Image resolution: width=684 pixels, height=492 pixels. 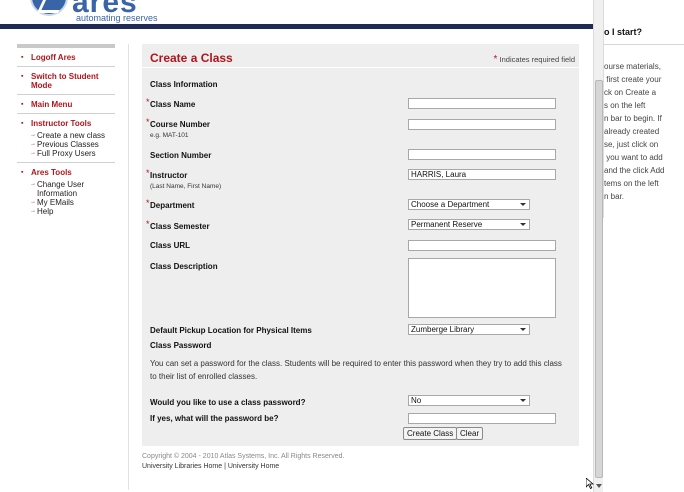 I want to click on scroll-down-icon, so click(x=599, y=486).